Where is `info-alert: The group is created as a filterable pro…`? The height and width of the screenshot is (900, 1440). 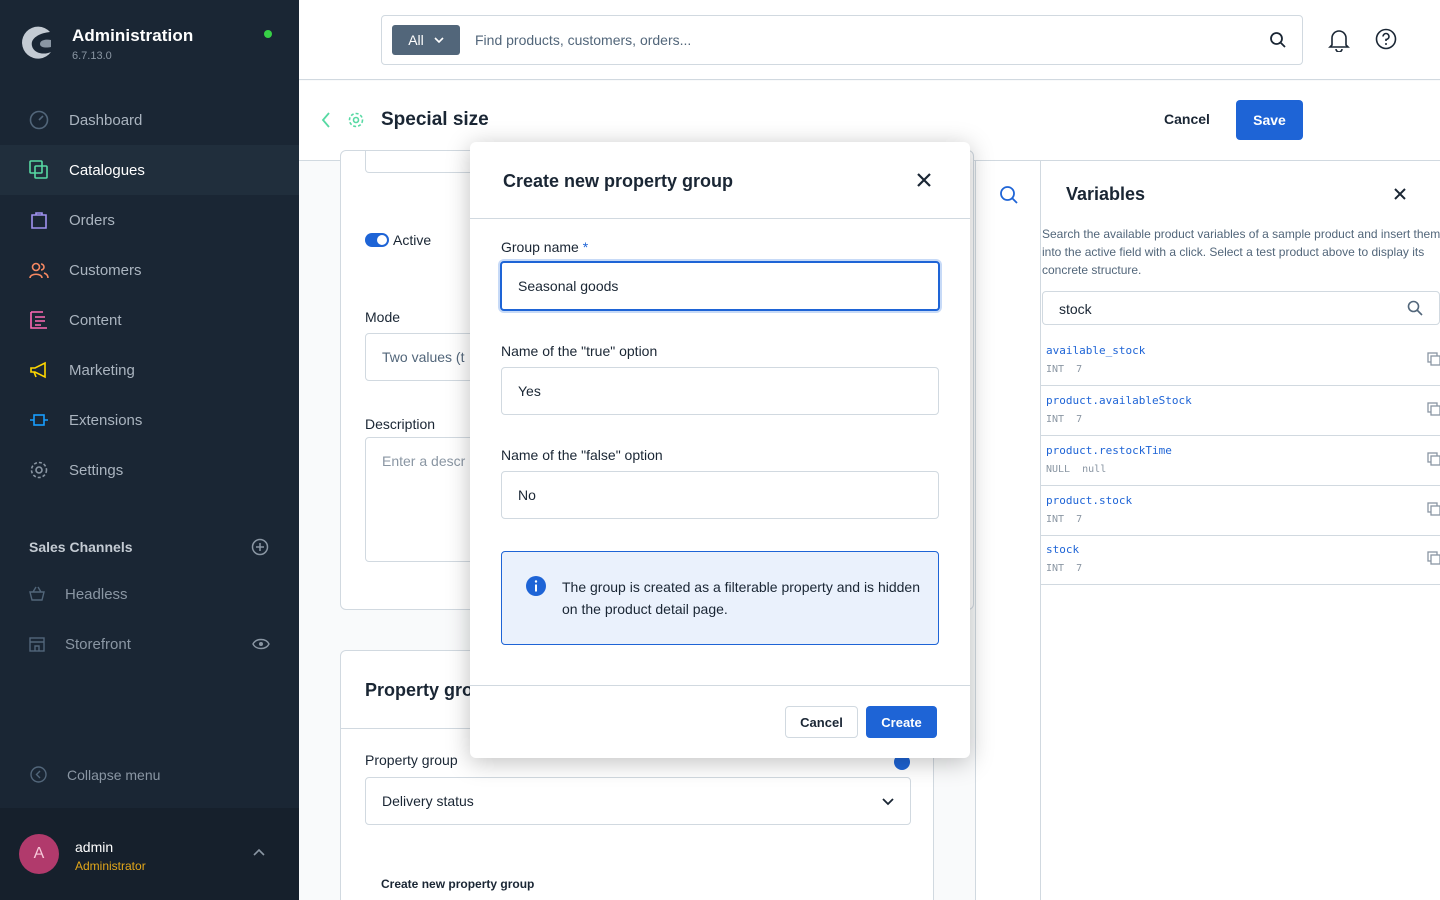 info-alert: The group is created as a filterable pro… is located at coordinates (720, 598).